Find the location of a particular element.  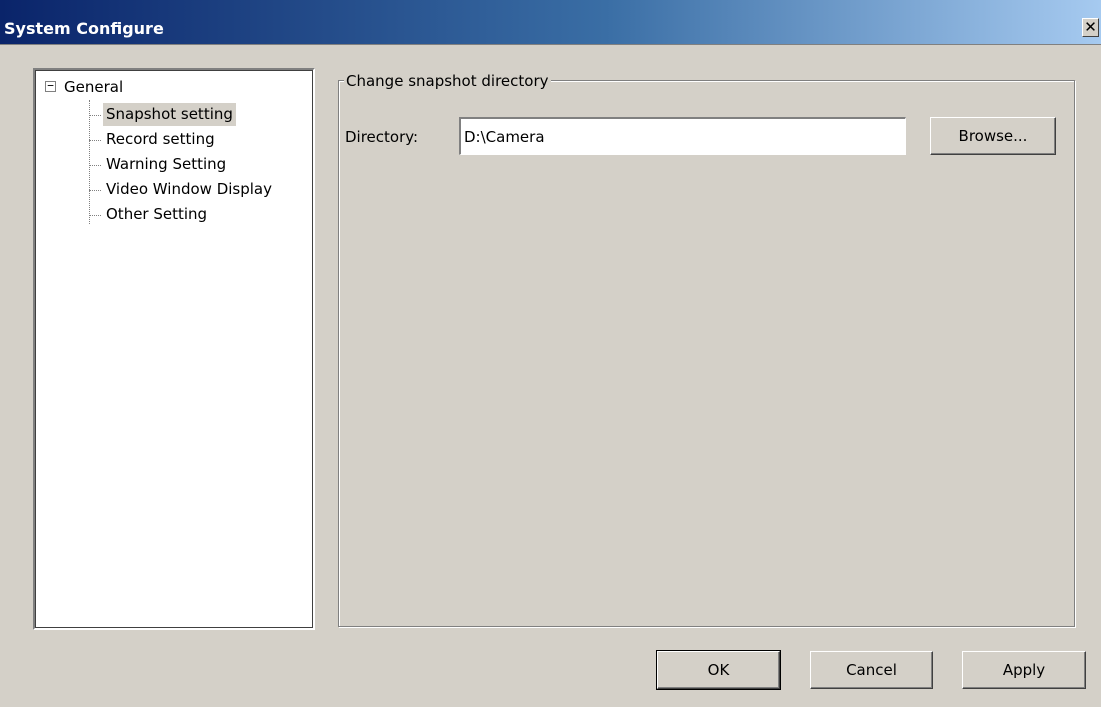

title-bar: System Configure ✕ is located at coordinates (550, 22).